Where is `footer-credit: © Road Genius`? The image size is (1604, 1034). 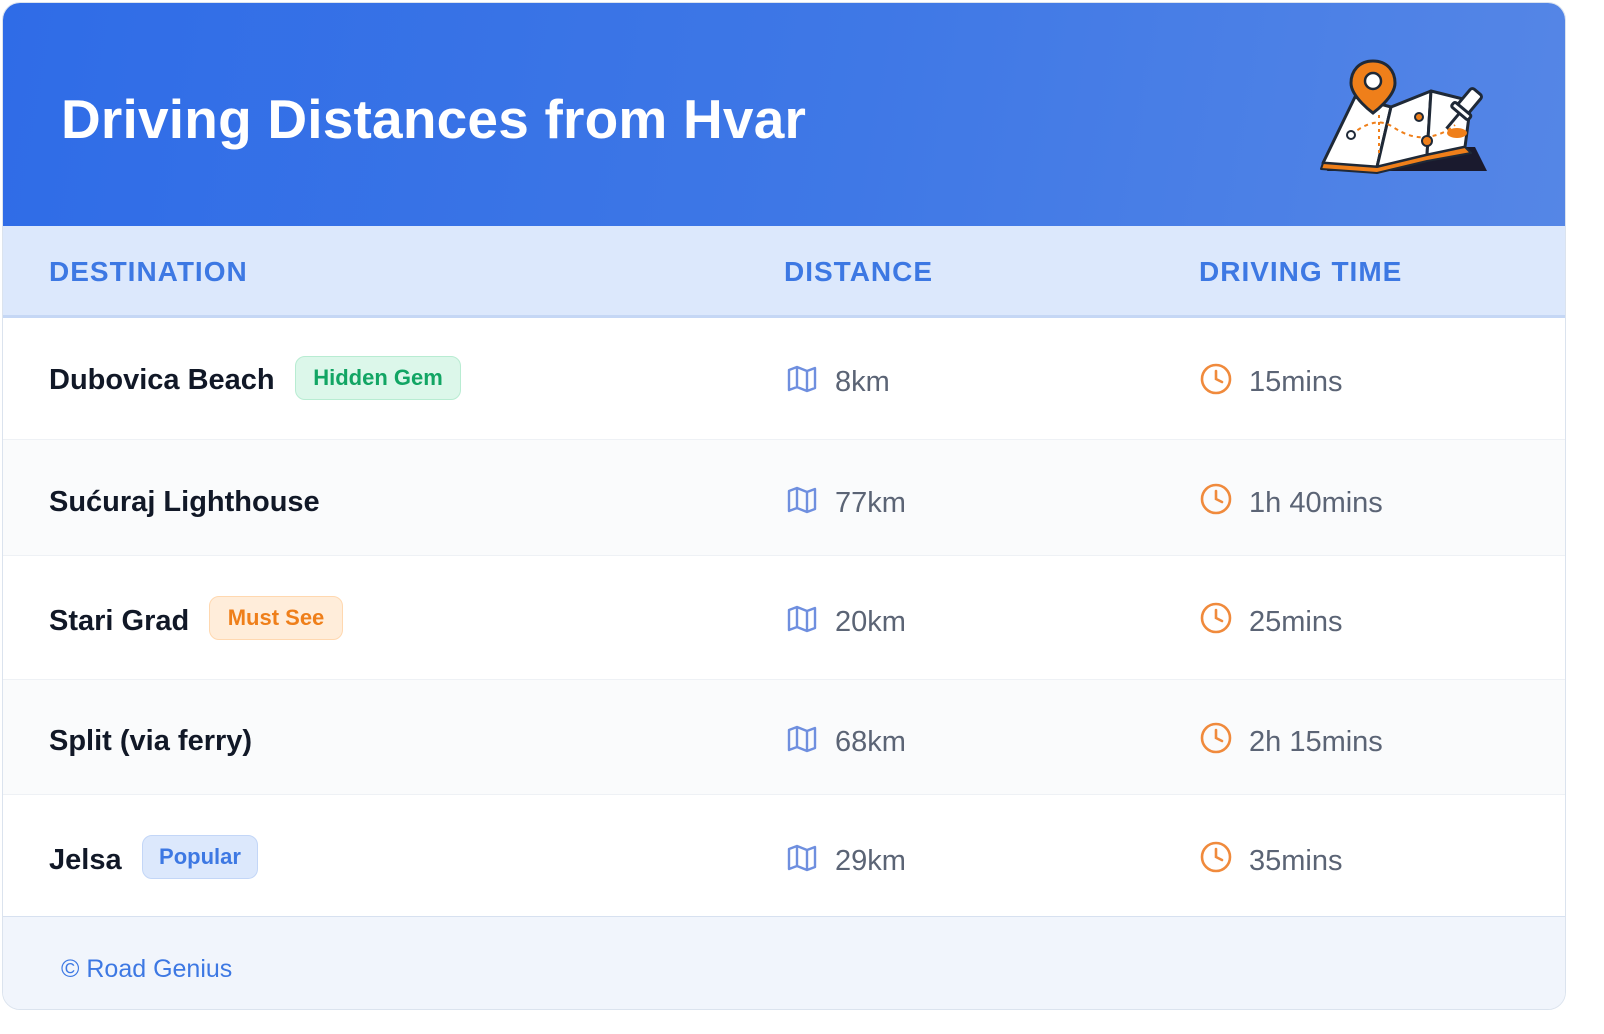 footer-credit: © Road Genius is located at coordinates (146, 969).